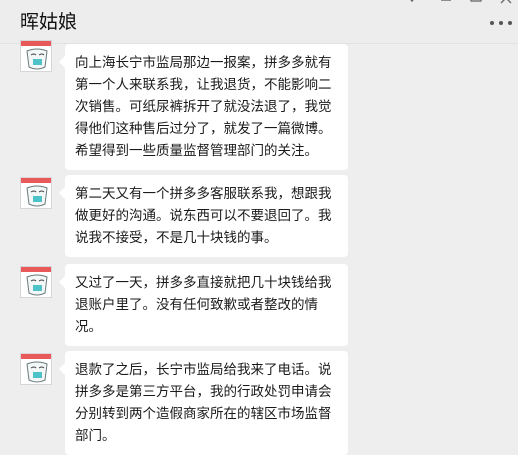 This screenshot has width=518, height=455. What do you see at coordinates (49, 22) in the screenshot?
I see `chat-title: 晖姑娘` at bounding box center [49, 22].